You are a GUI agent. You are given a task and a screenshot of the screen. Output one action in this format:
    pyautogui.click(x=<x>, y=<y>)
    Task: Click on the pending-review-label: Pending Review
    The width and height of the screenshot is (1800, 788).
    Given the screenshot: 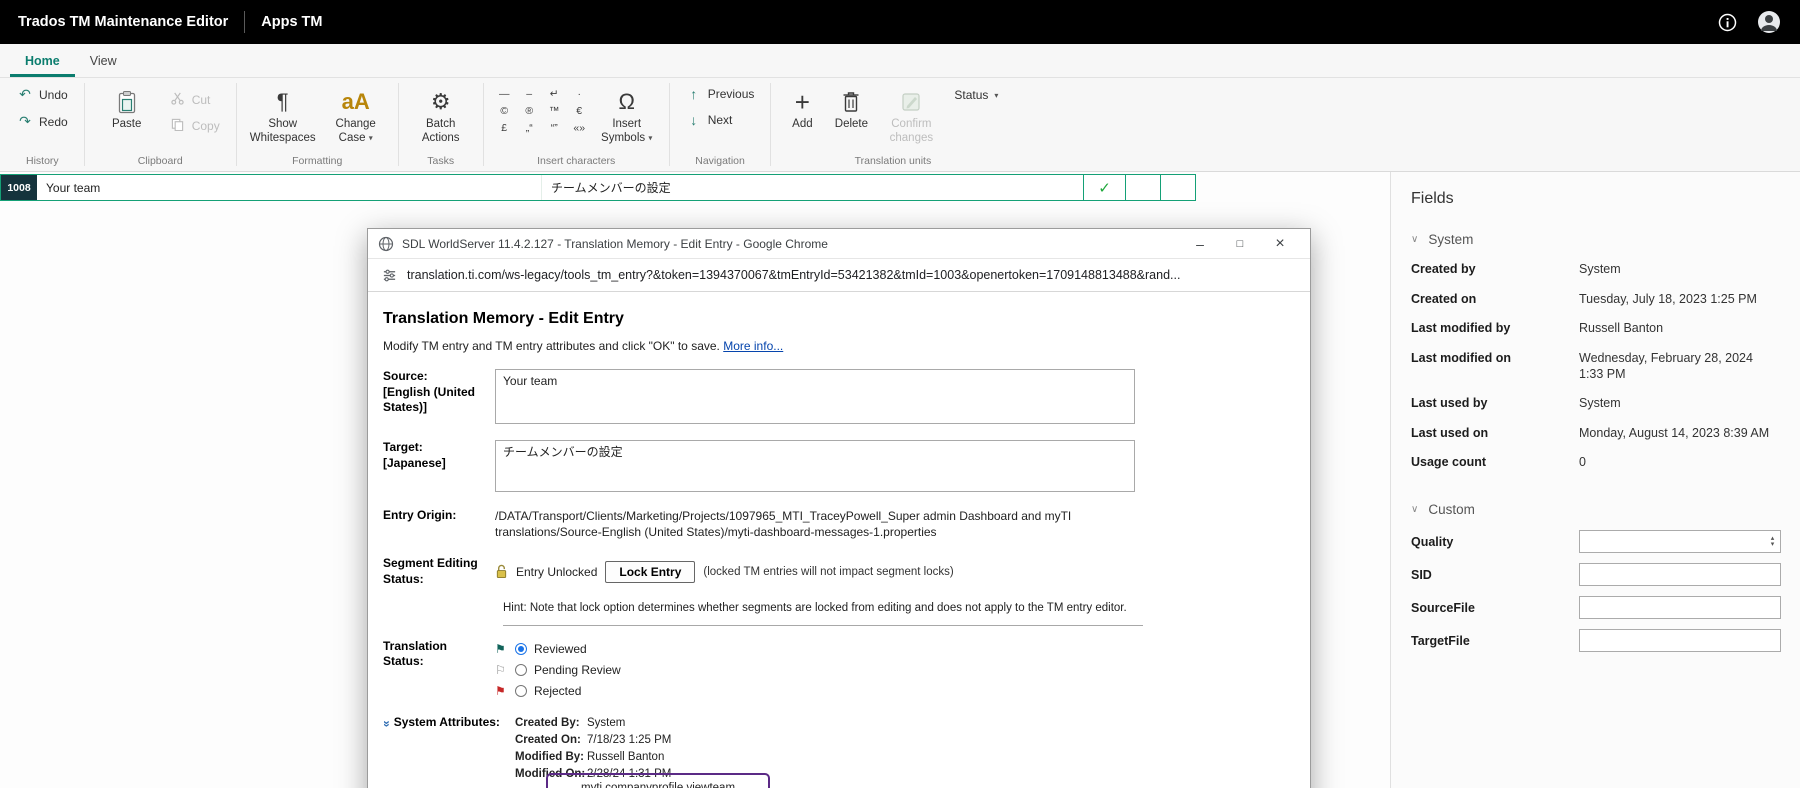 What is the action you would take?
    pyautogui.click(x=577, y=669)
    